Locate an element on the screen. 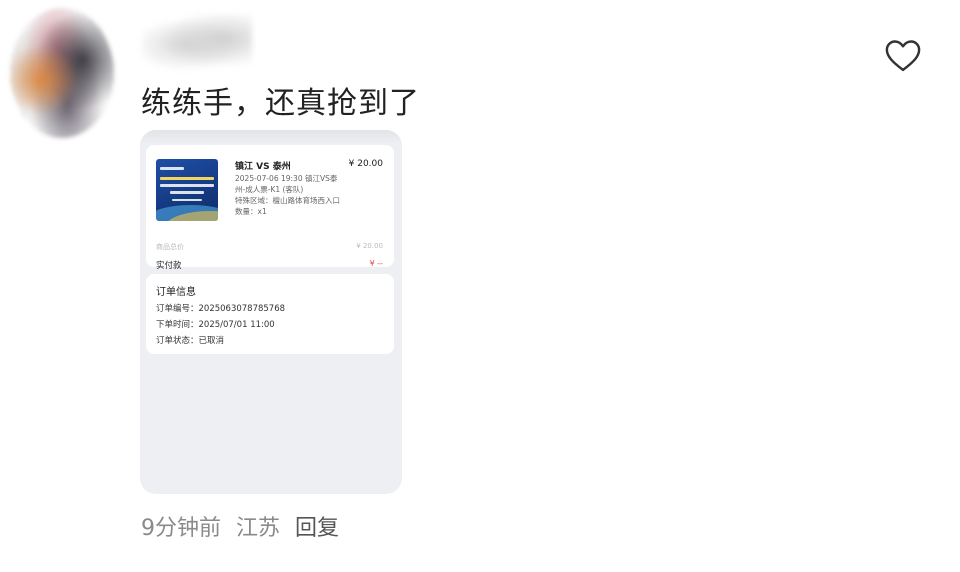 This screenshot has height=572, width=960. reply-button: 回复 is located at coordinates (317, 528).